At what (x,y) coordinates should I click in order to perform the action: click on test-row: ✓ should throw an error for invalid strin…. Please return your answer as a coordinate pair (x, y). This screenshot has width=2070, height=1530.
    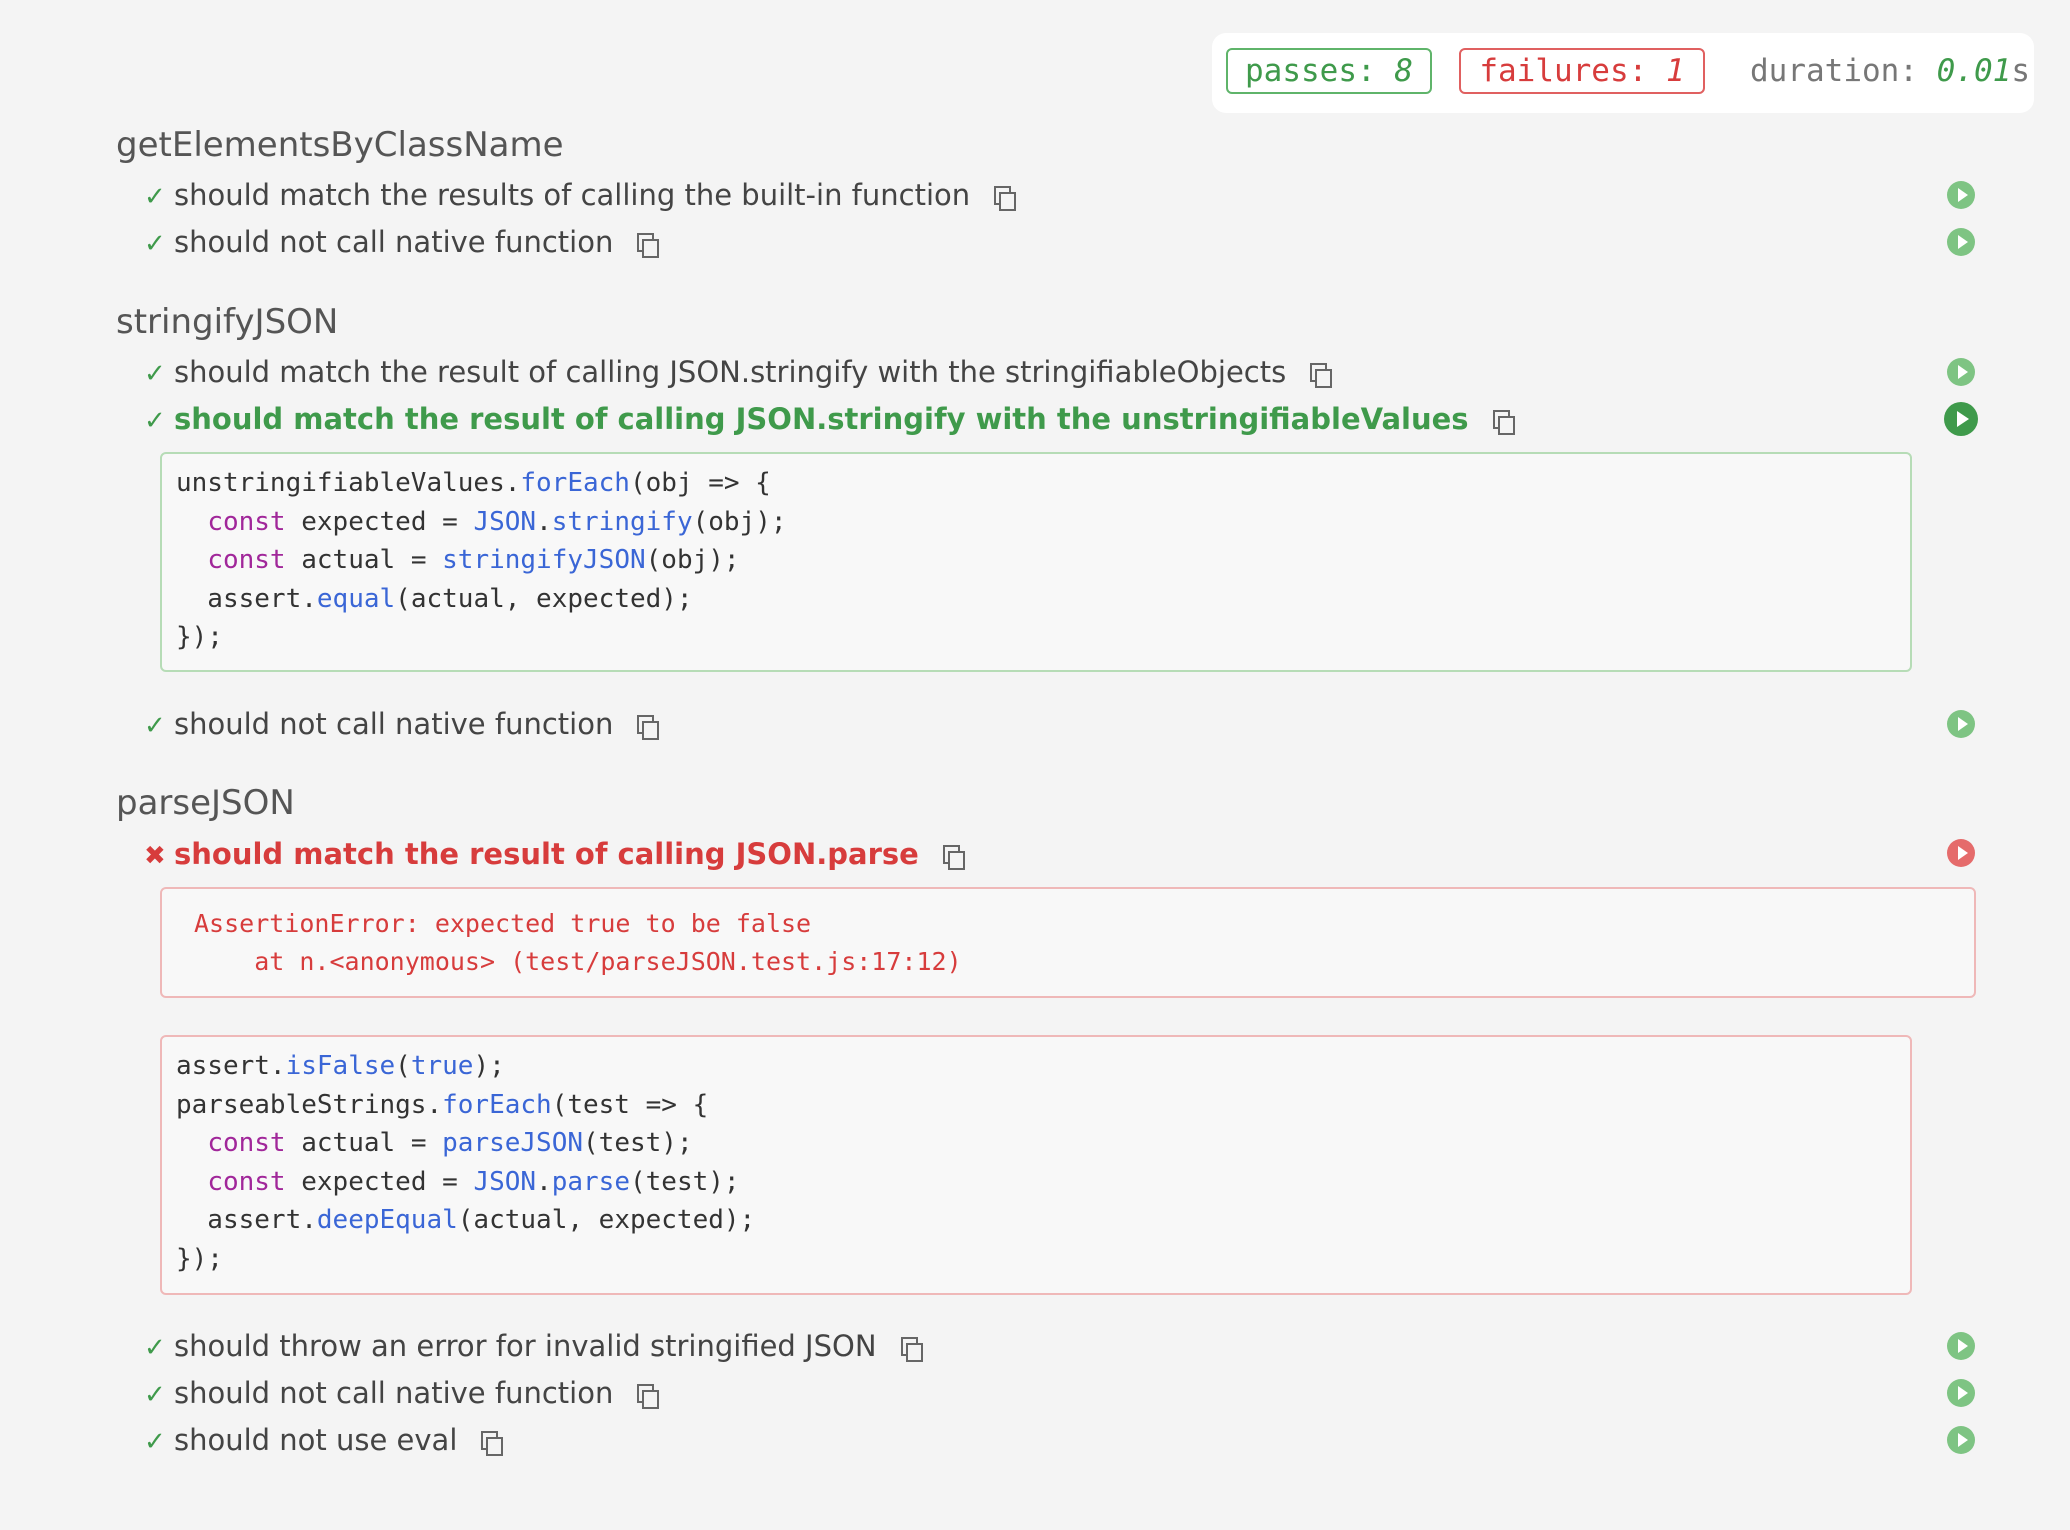
    Looking at the image, I should click on (533, 1346).